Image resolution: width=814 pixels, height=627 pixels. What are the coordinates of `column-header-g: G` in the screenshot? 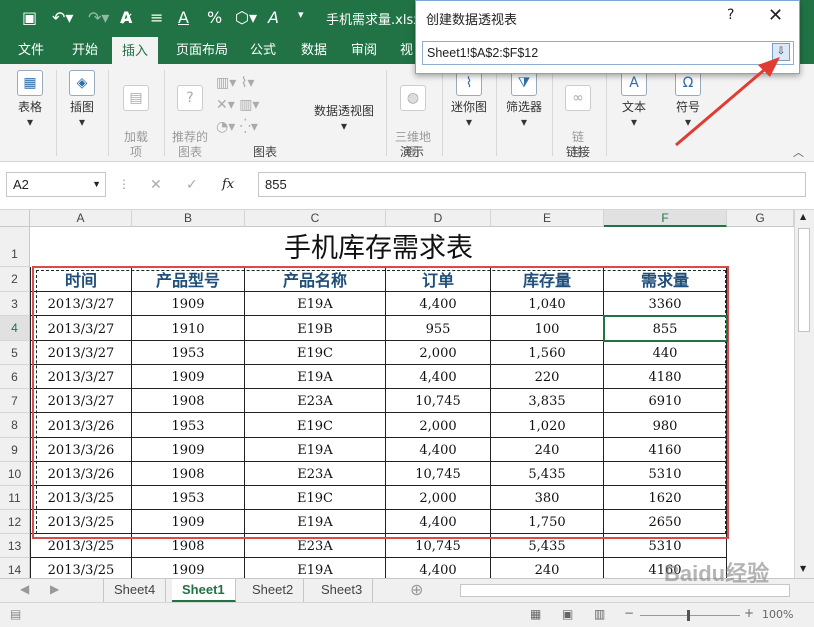 It's located at (760, 218).